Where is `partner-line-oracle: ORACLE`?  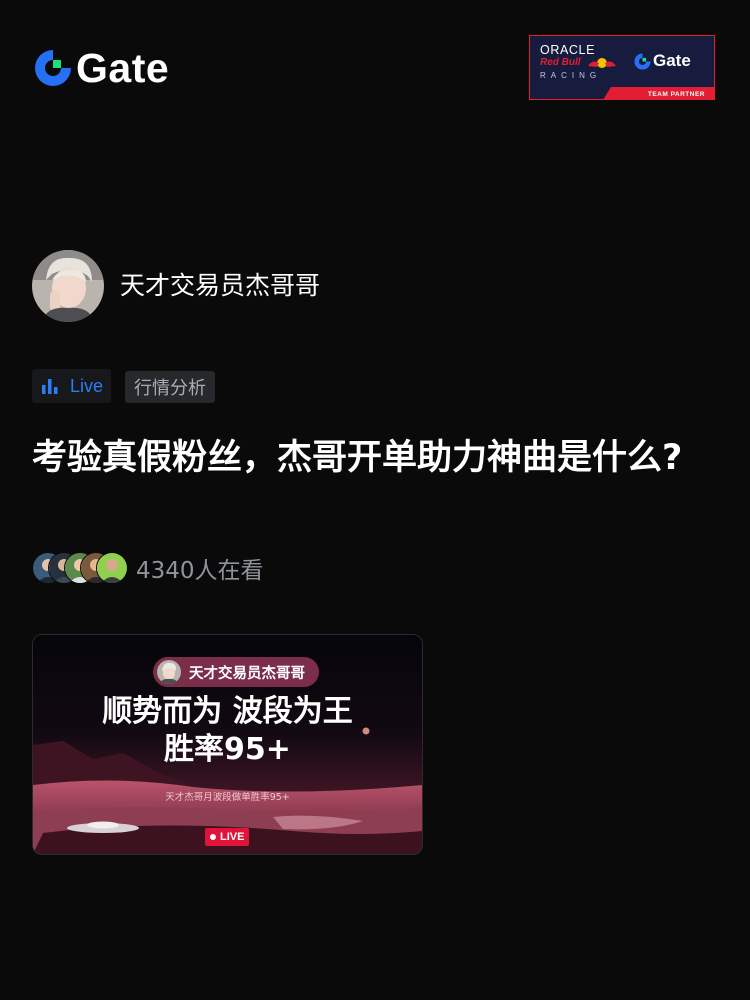 partner-line-oracle: ORACLE is located at coordinates (568, 50).